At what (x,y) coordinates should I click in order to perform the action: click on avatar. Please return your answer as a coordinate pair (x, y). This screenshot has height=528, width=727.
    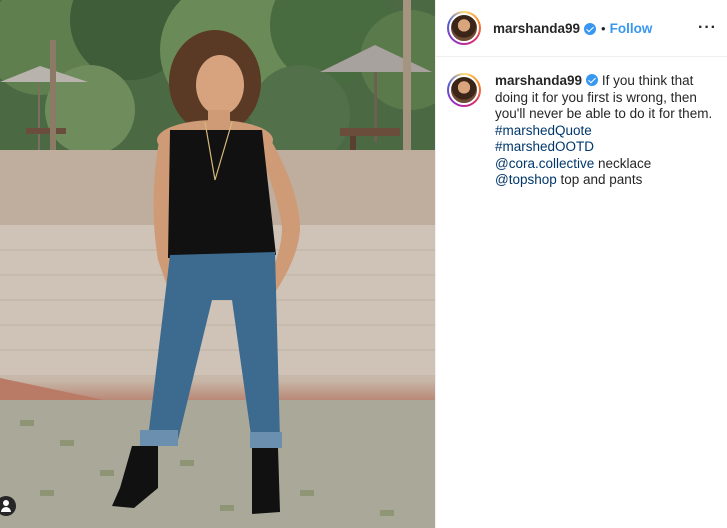
    Looking at the image, I should click on (464, 28).